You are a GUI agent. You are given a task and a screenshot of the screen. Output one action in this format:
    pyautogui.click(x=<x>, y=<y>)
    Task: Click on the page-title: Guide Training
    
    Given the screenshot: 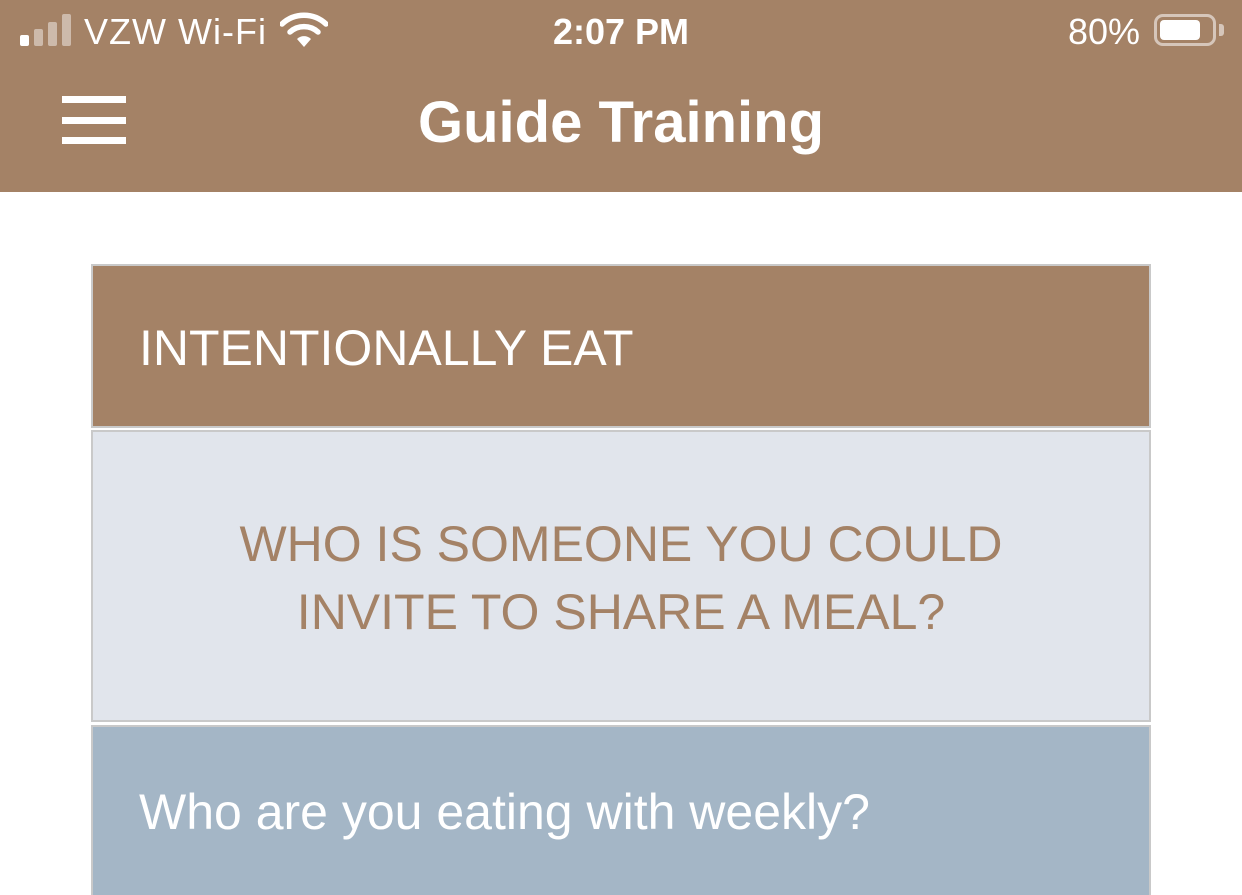 What is the action you would take?
    pyautogui.click(x=621, y=122)
    